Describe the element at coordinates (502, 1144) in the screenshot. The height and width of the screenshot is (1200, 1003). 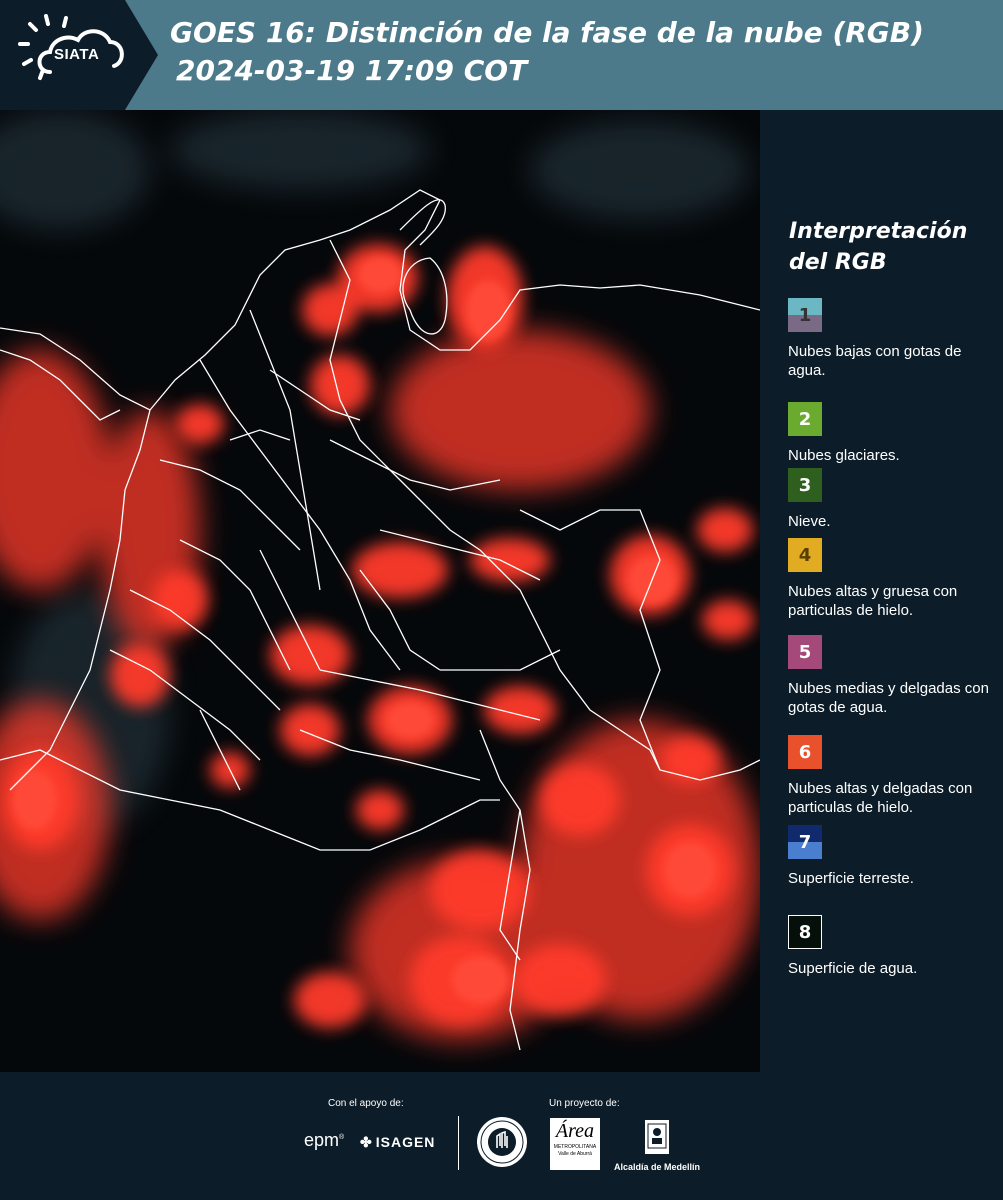
I see `government-seal-icon` at that location.